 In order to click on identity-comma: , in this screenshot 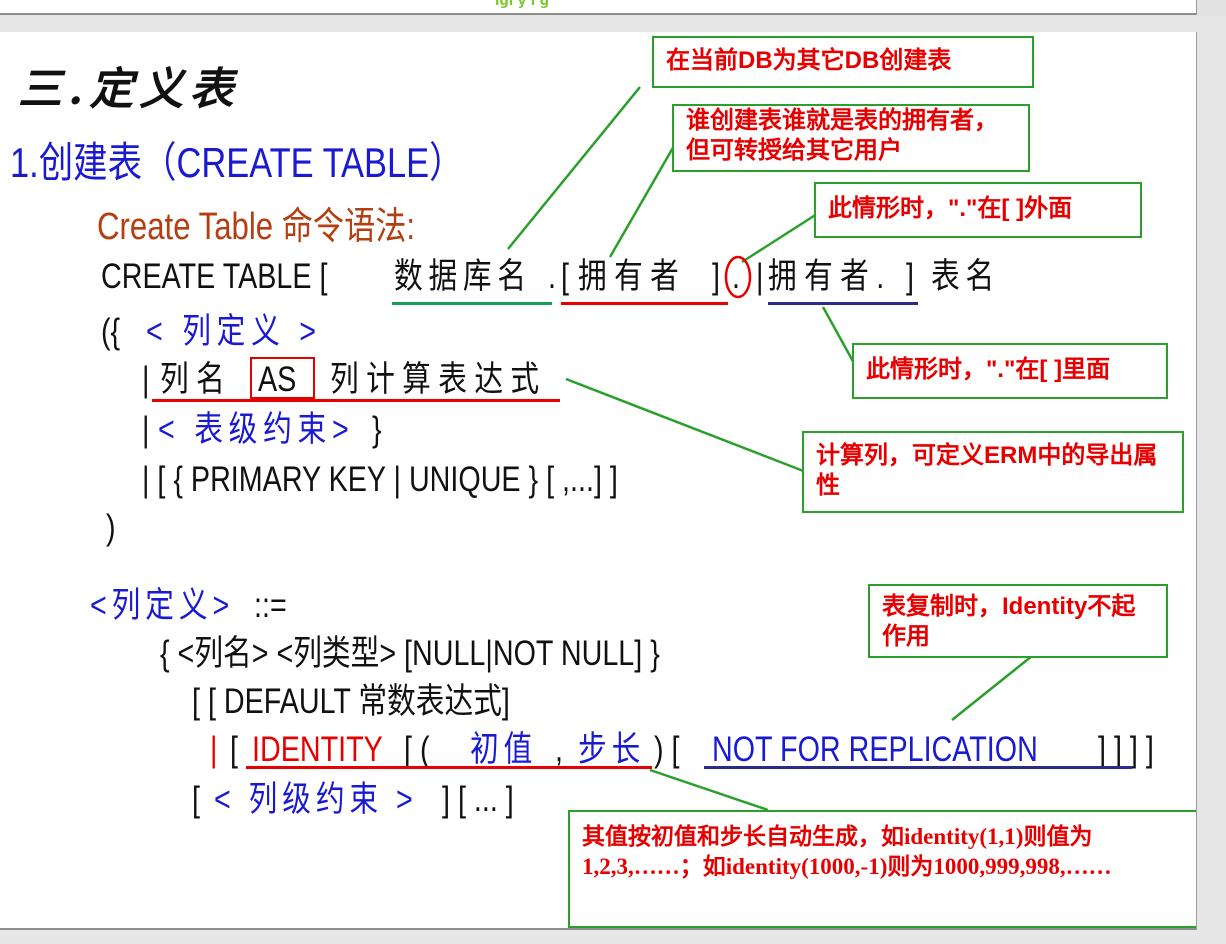, I will do `click(559, 749)`.